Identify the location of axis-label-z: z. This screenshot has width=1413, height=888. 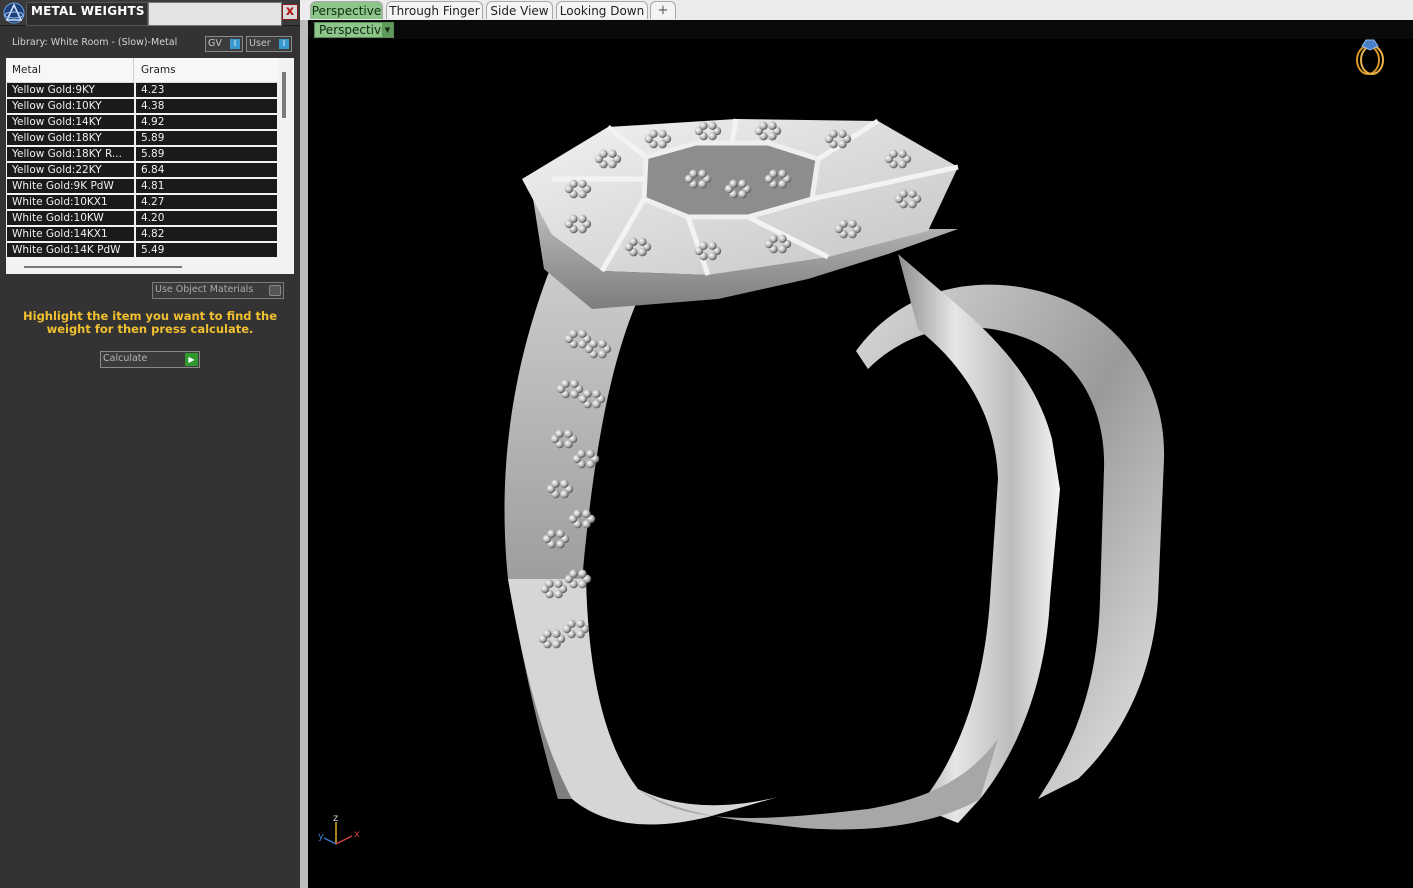
(335, 818).